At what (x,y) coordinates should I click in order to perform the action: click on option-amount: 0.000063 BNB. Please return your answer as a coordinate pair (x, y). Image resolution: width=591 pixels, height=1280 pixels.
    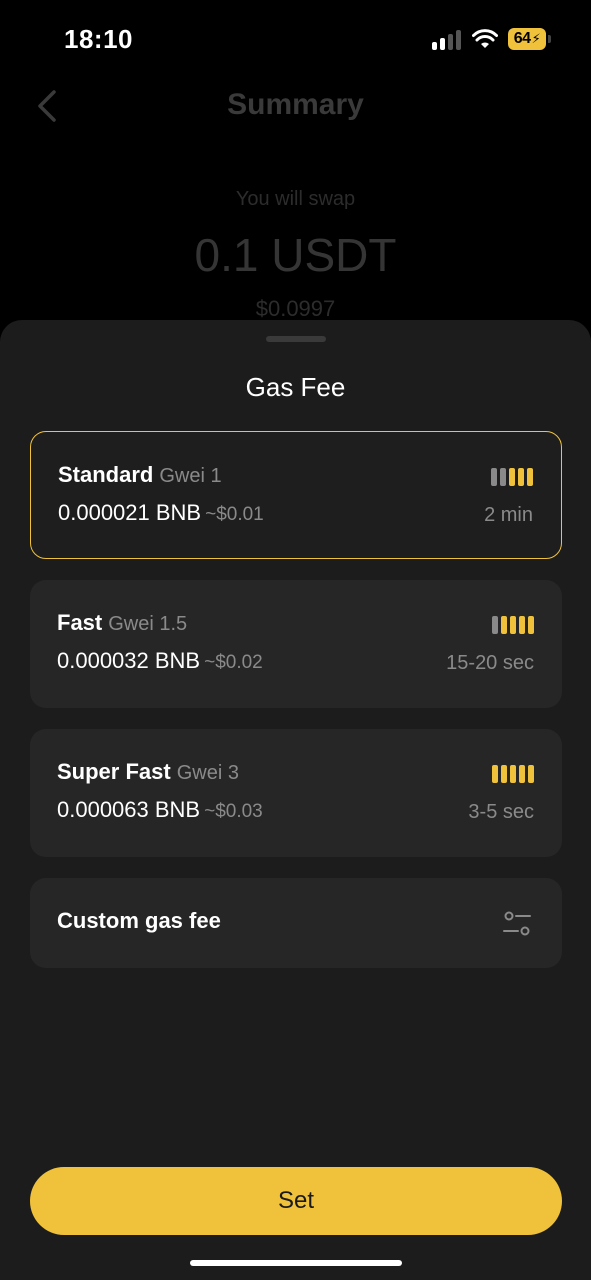
    Looking at the image, I should click on (129, 809).